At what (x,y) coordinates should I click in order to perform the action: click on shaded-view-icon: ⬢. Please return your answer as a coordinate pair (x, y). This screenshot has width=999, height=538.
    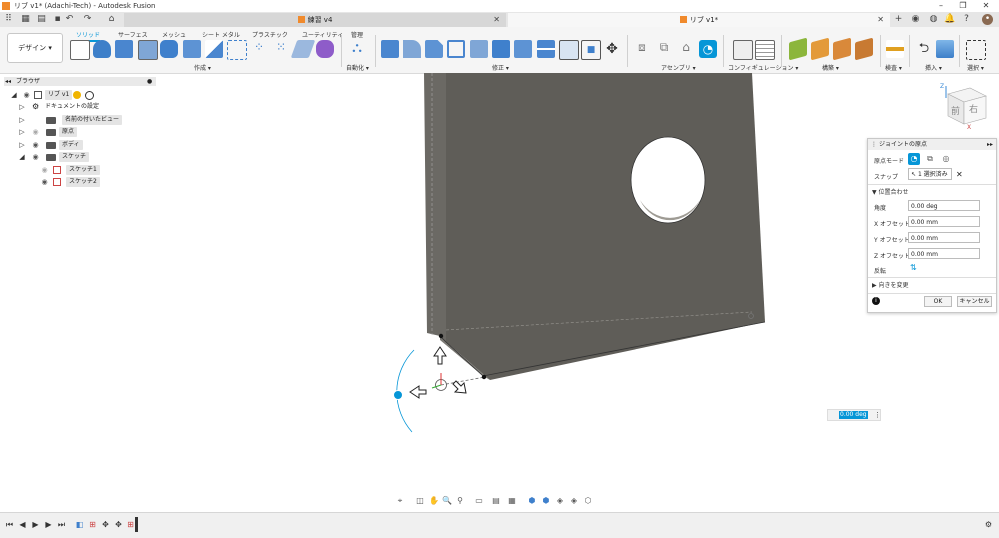
    Looking at the image, I should click on (532, 501).